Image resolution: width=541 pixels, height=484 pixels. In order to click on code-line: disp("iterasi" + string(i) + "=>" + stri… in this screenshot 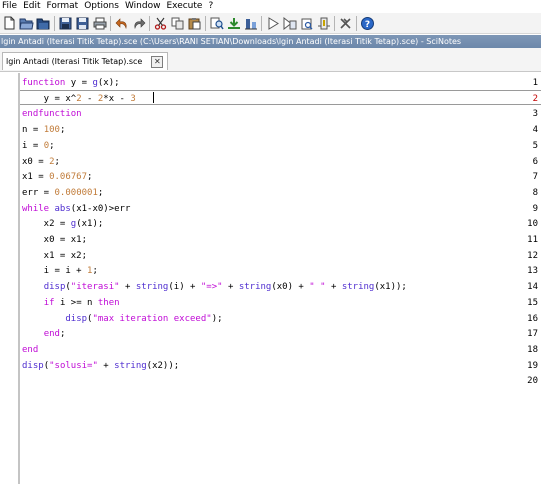, I will do `click(214, 288)`.